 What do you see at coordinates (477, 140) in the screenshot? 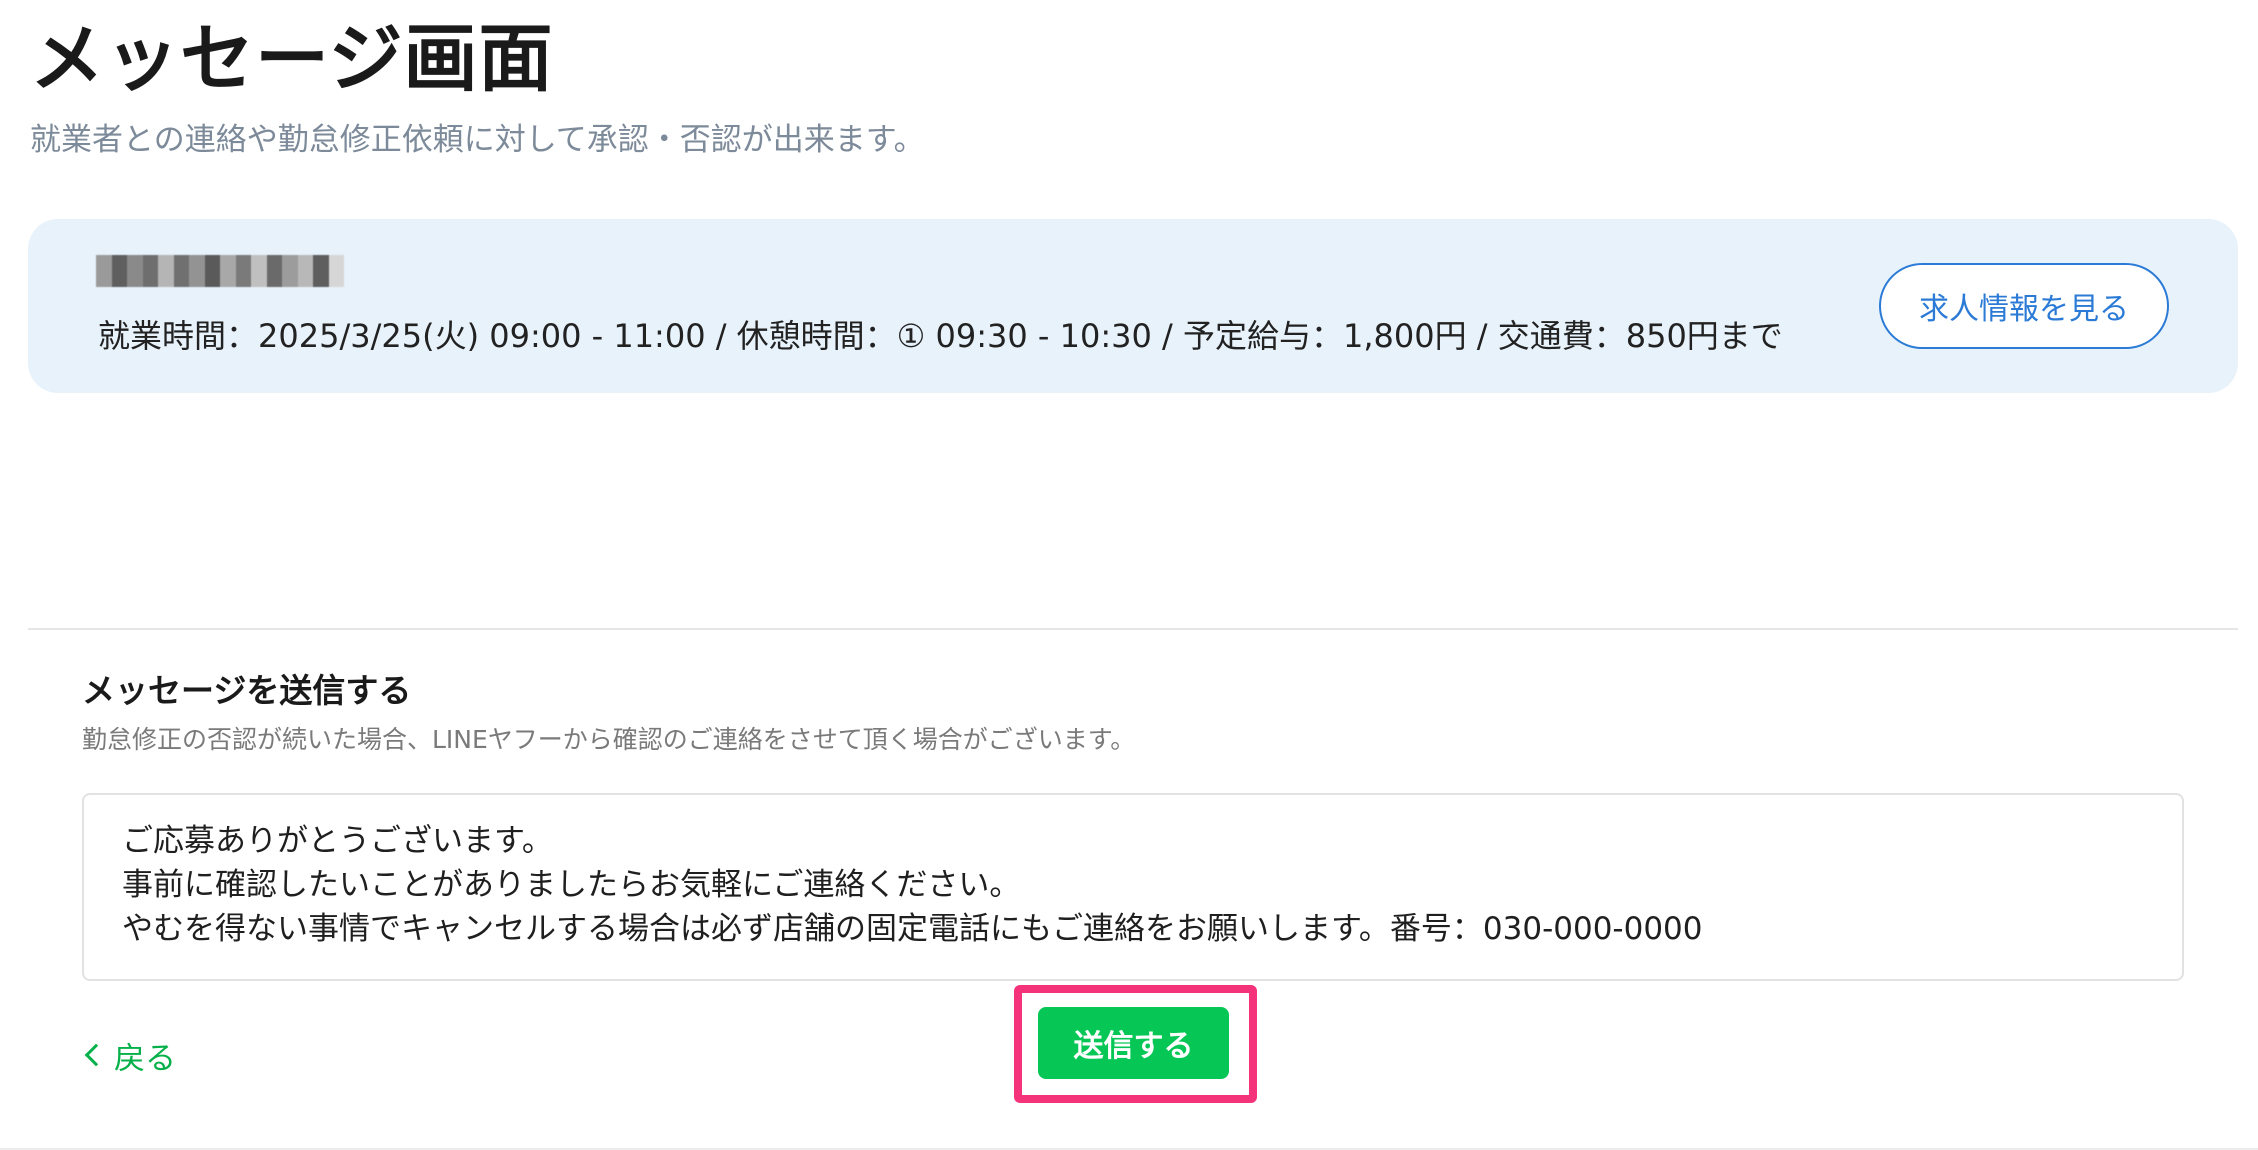
I see `page-subtitle: 就業者との連絡や勤怠修正依頼に対して承認・否認が出来ます。` at bounding box center [477, 140].